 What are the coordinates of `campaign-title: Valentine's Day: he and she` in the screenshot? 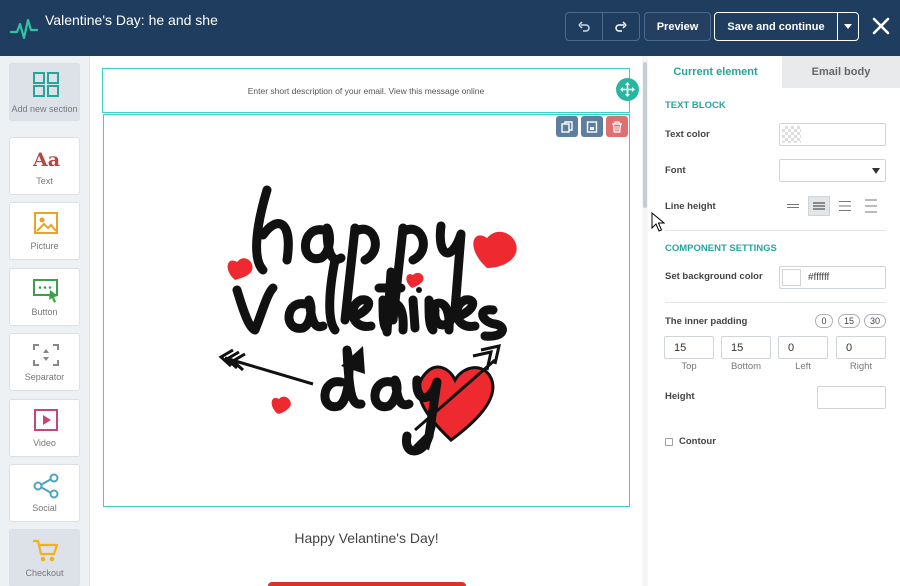 It's located at (131, 20).